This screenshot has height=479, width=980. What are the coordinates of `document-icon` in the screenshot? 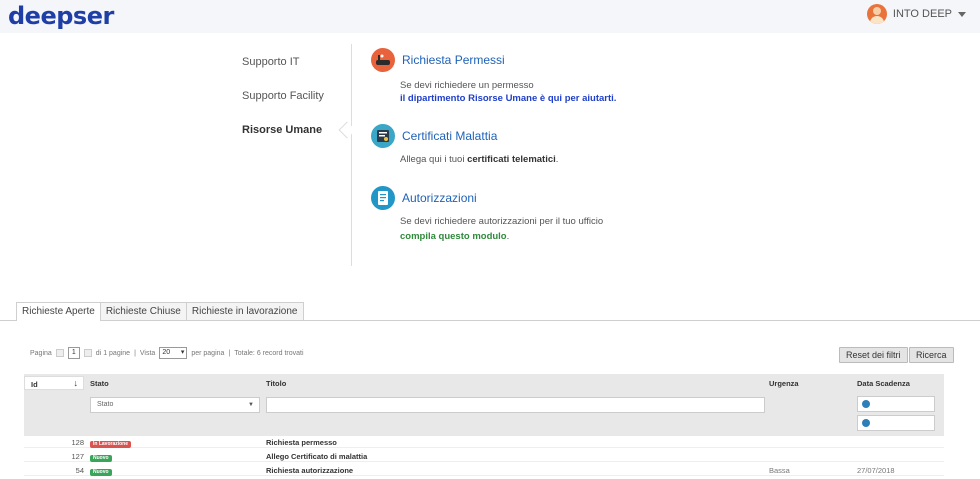 It's located at (383, 198).